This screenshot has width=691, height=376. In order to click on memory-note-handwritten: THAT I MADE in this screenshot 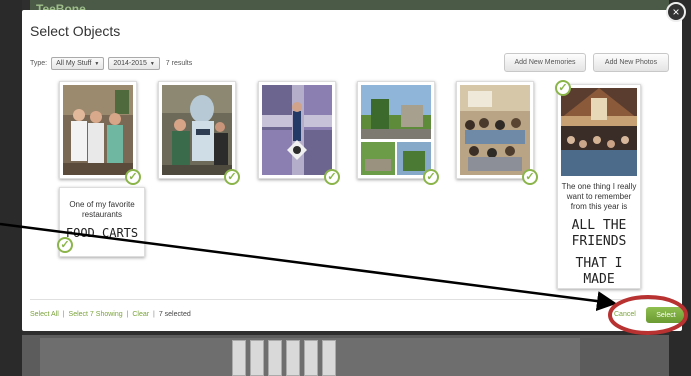, I will do `click(599, 271)`.